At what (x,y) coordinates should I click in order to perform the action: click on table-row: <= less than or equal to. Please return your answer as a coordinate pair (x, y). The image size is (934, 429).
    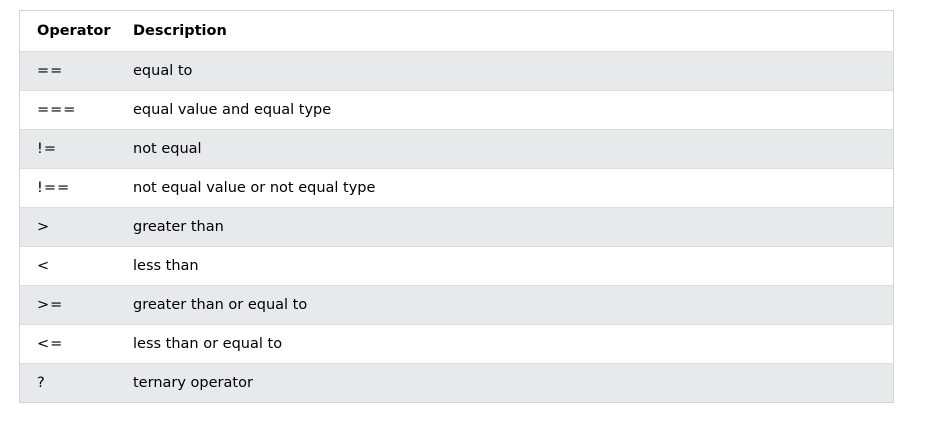
    Looking at the image, I should click on (456, 344).